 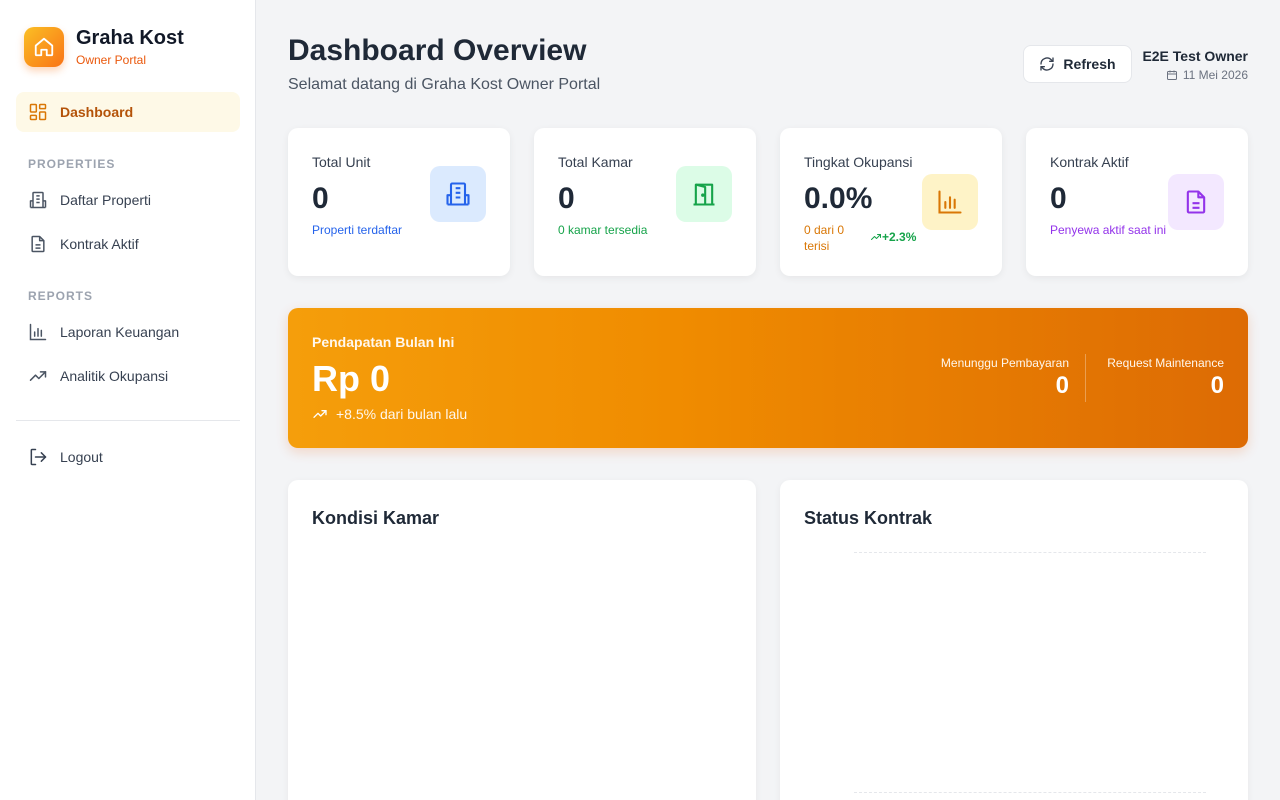 What do you see at coordinates (899, 237) in the screenshot?
I see `trend-value: +2.3%` at bounding box center [899, 237].